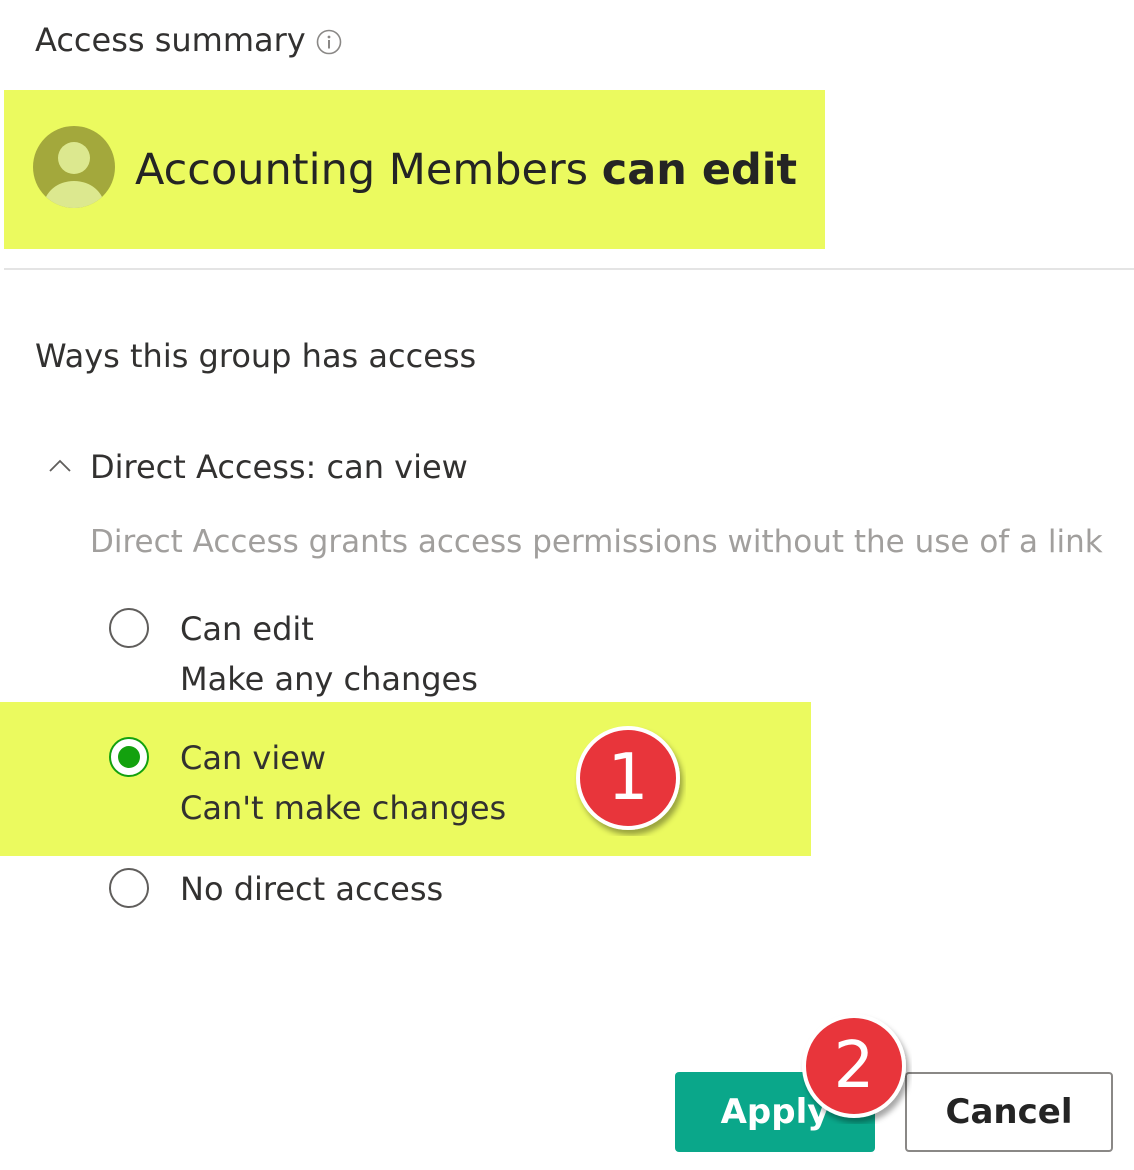 Image resolution: width=1134 pixels, height=1170 pixels. What do you see at coordinates (569, 269) in the screenshot?
I see `divider` at bounding box center [569, 269].